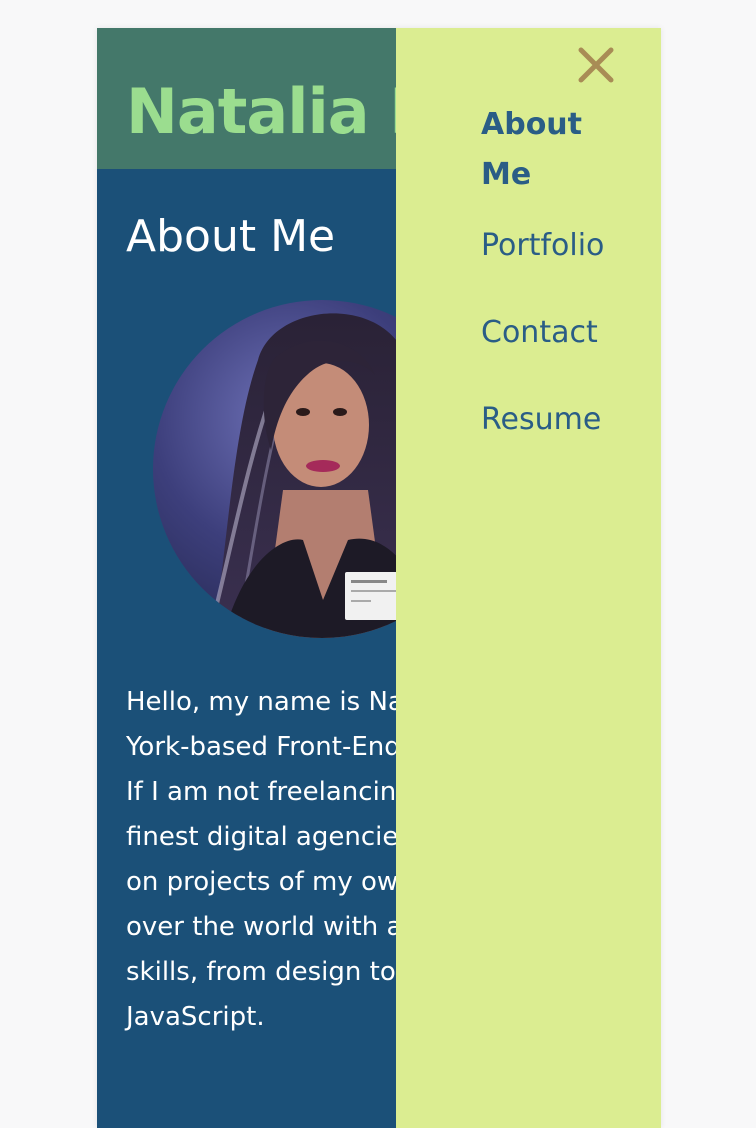  What do you see at coordinates (546, 150) in the screenshot?
I see `nav-link-about-me: About Me` at bounding box center [546, 150].